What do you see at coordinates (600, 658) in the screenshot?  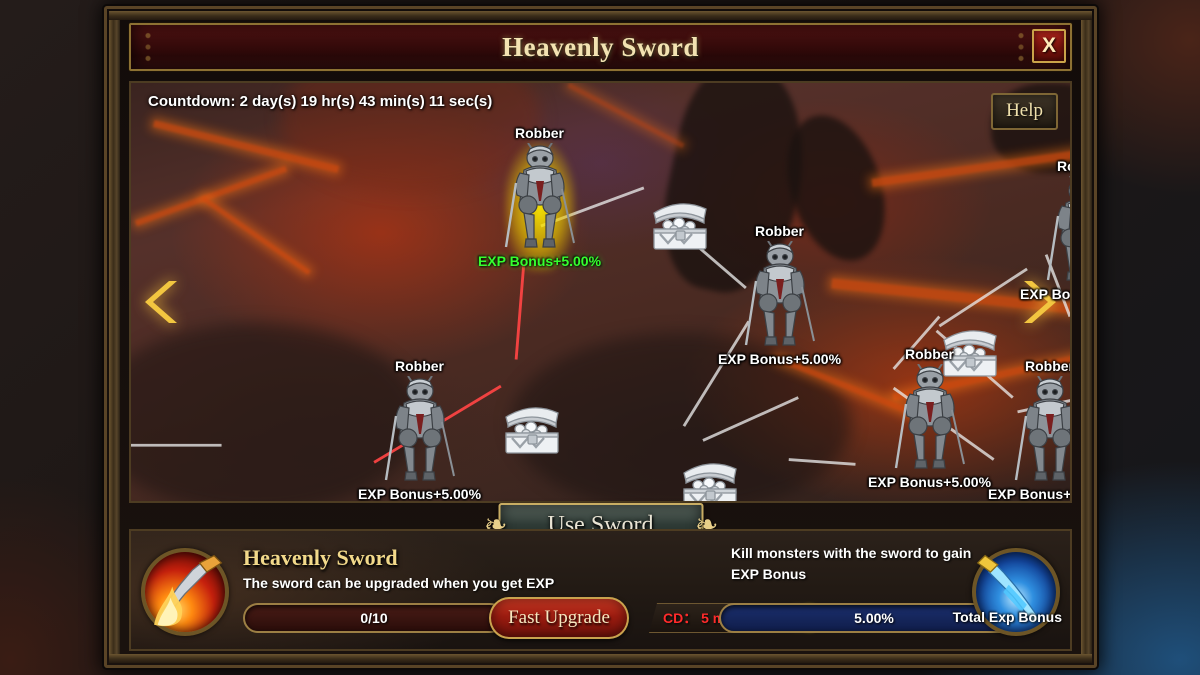 I see `frame-bottom` at bounding box center [600, 658].